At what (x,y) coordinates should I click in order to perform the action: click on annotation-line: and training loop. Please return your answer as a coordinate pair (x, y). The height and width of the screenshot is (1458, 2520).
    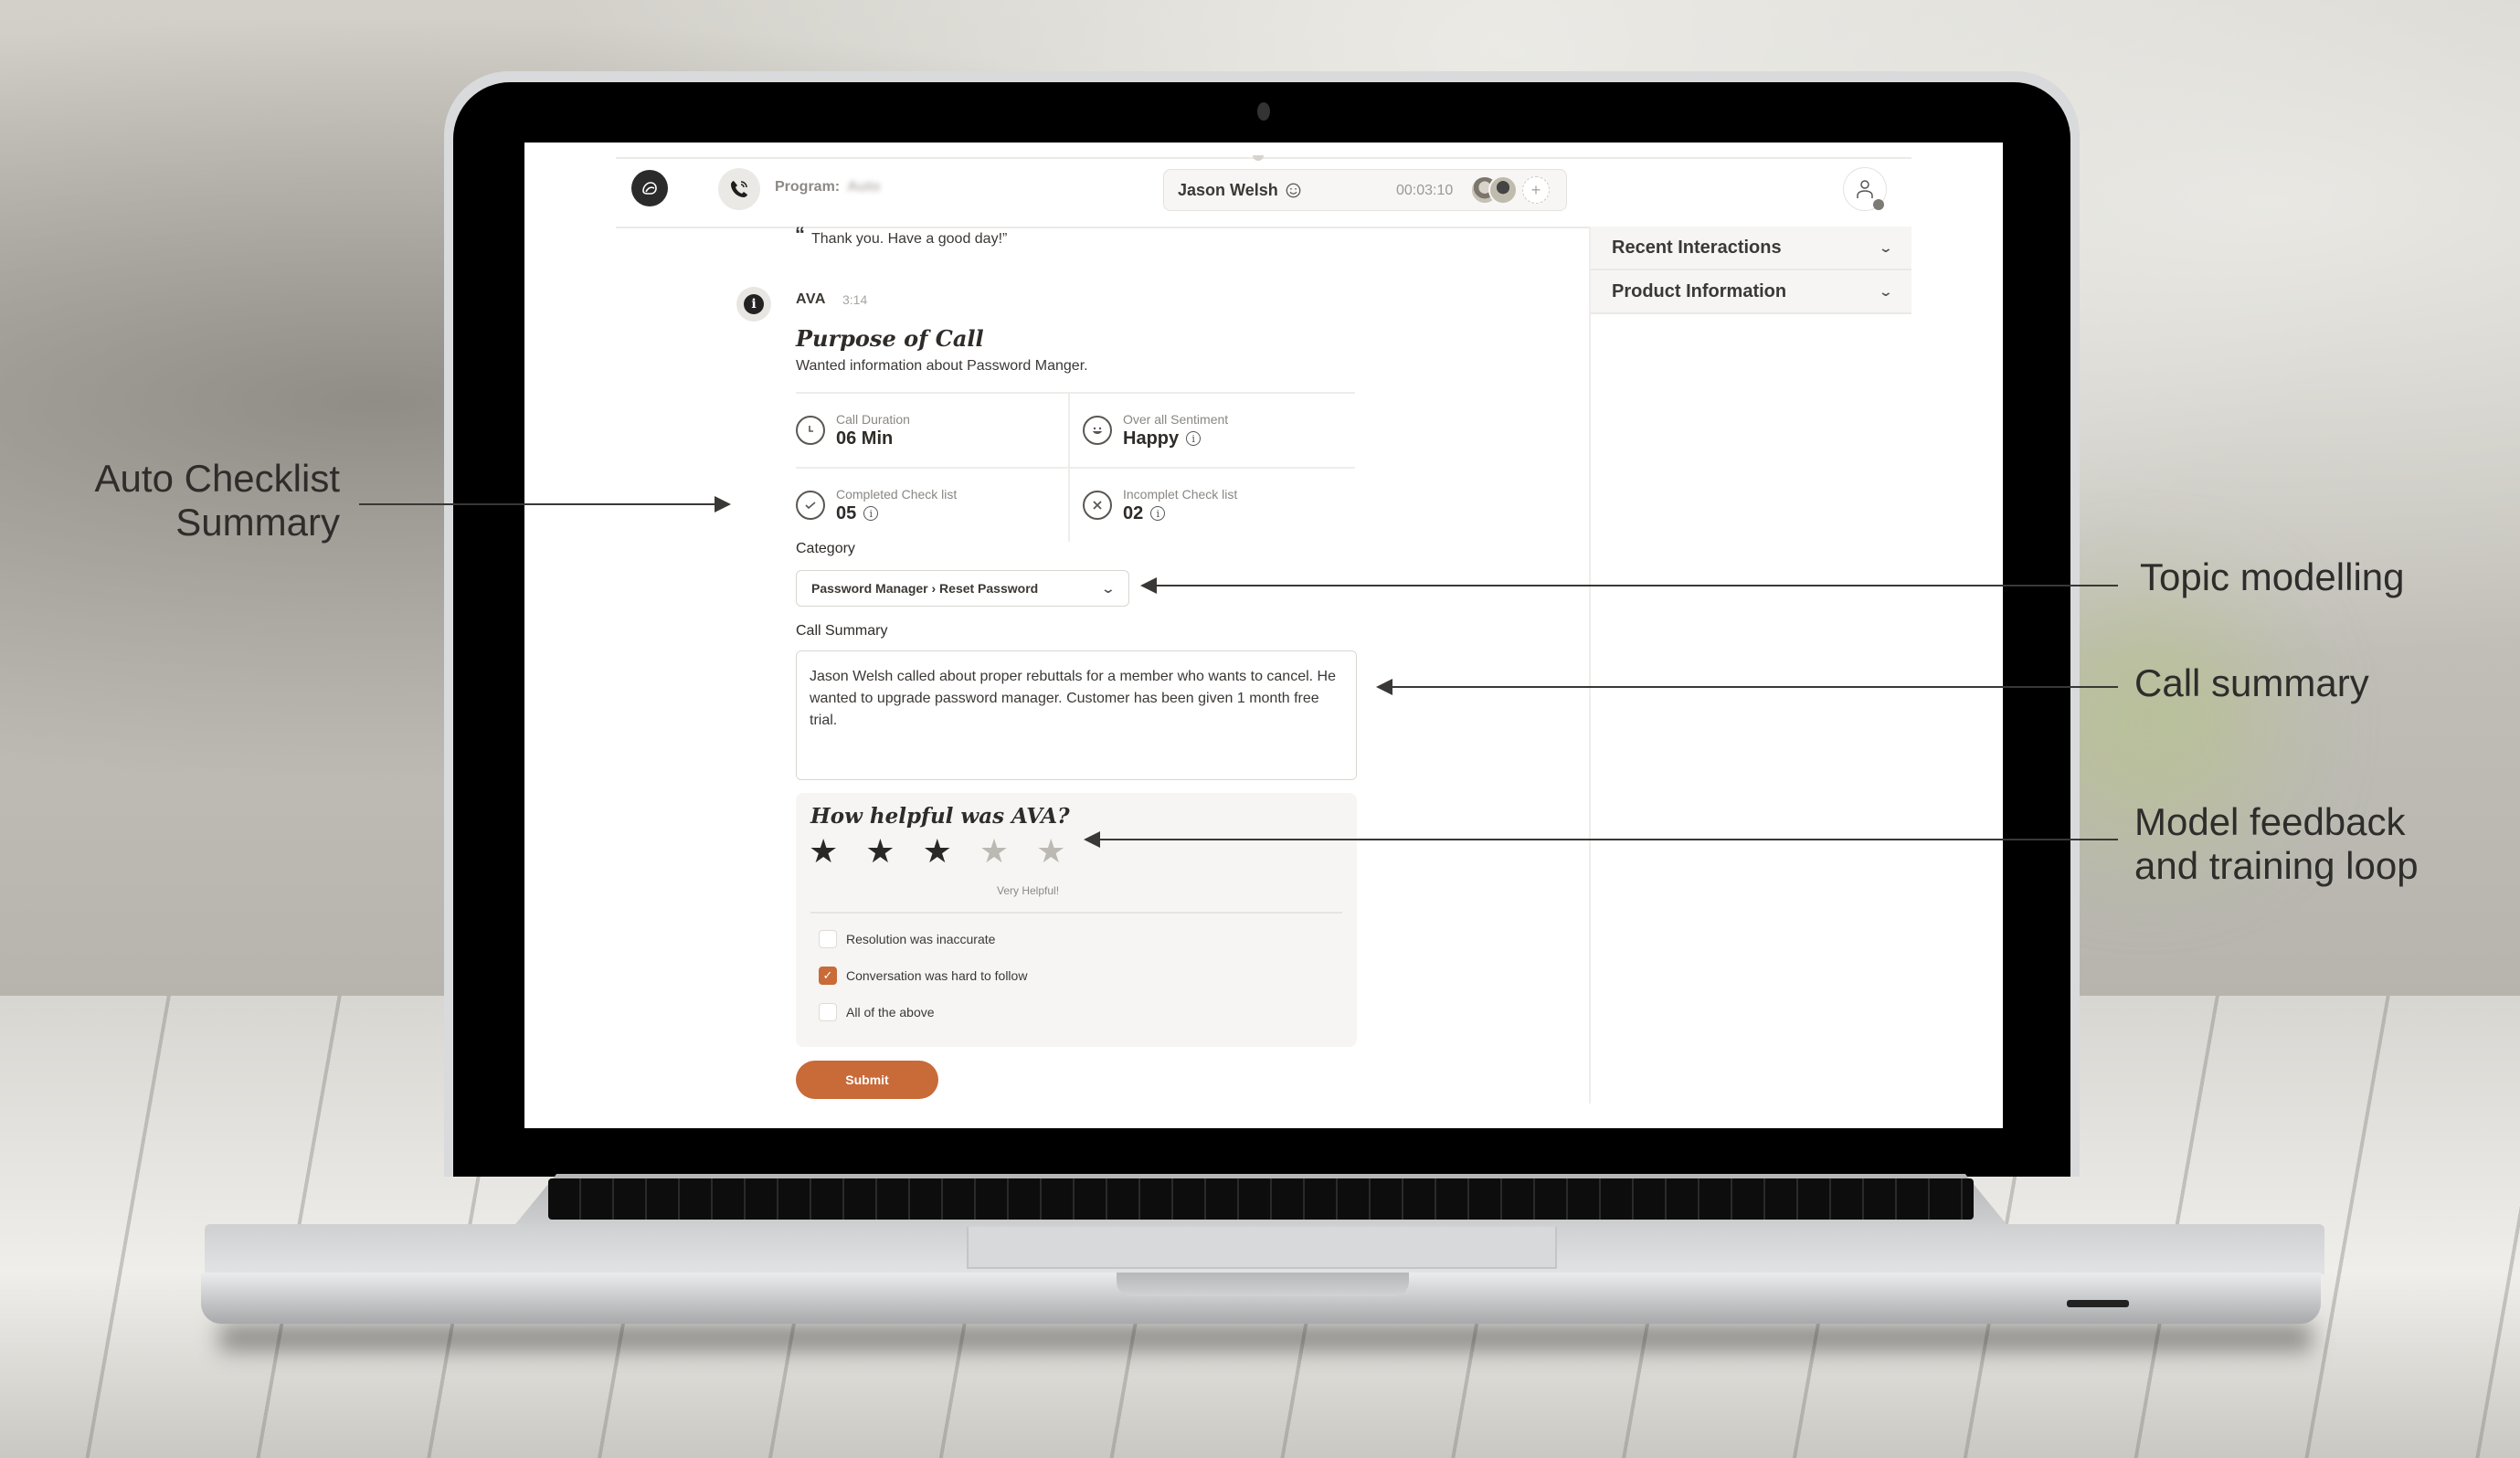
    Looking at the image, I should click on (2277, 865).